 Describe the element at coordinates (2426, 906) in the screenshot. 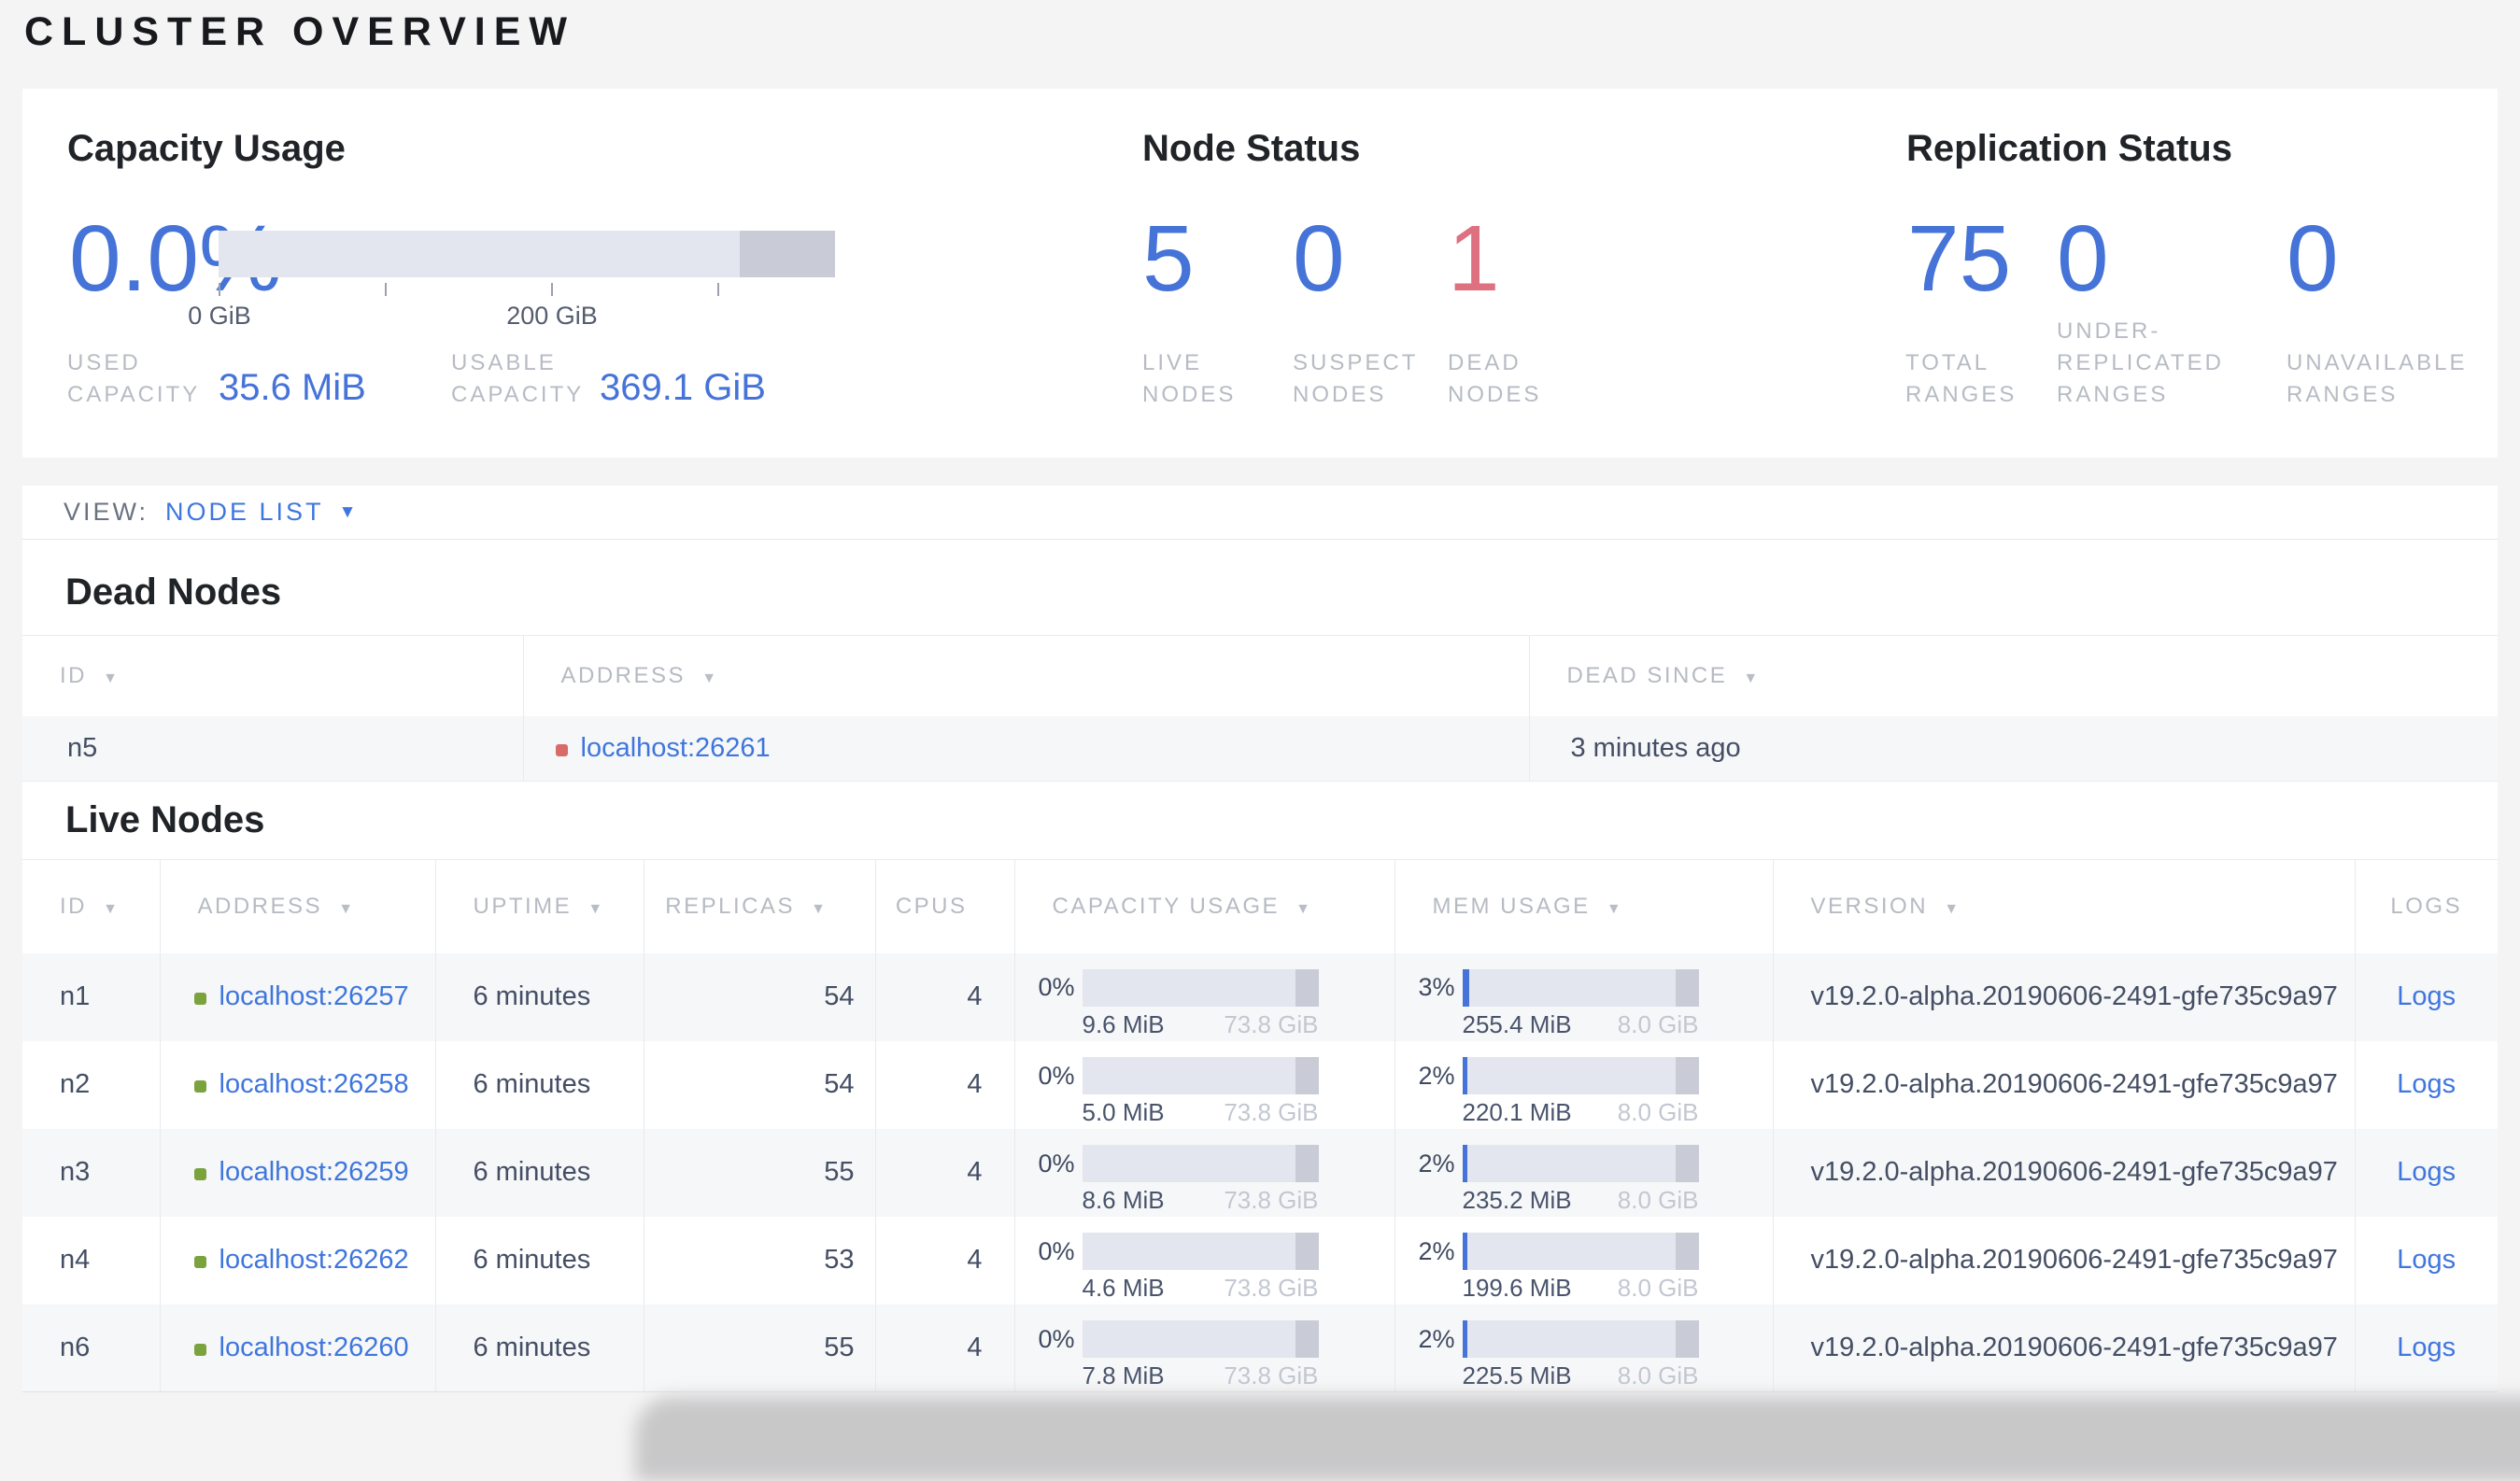

I see `column-header-logs: LOGS` at that location.